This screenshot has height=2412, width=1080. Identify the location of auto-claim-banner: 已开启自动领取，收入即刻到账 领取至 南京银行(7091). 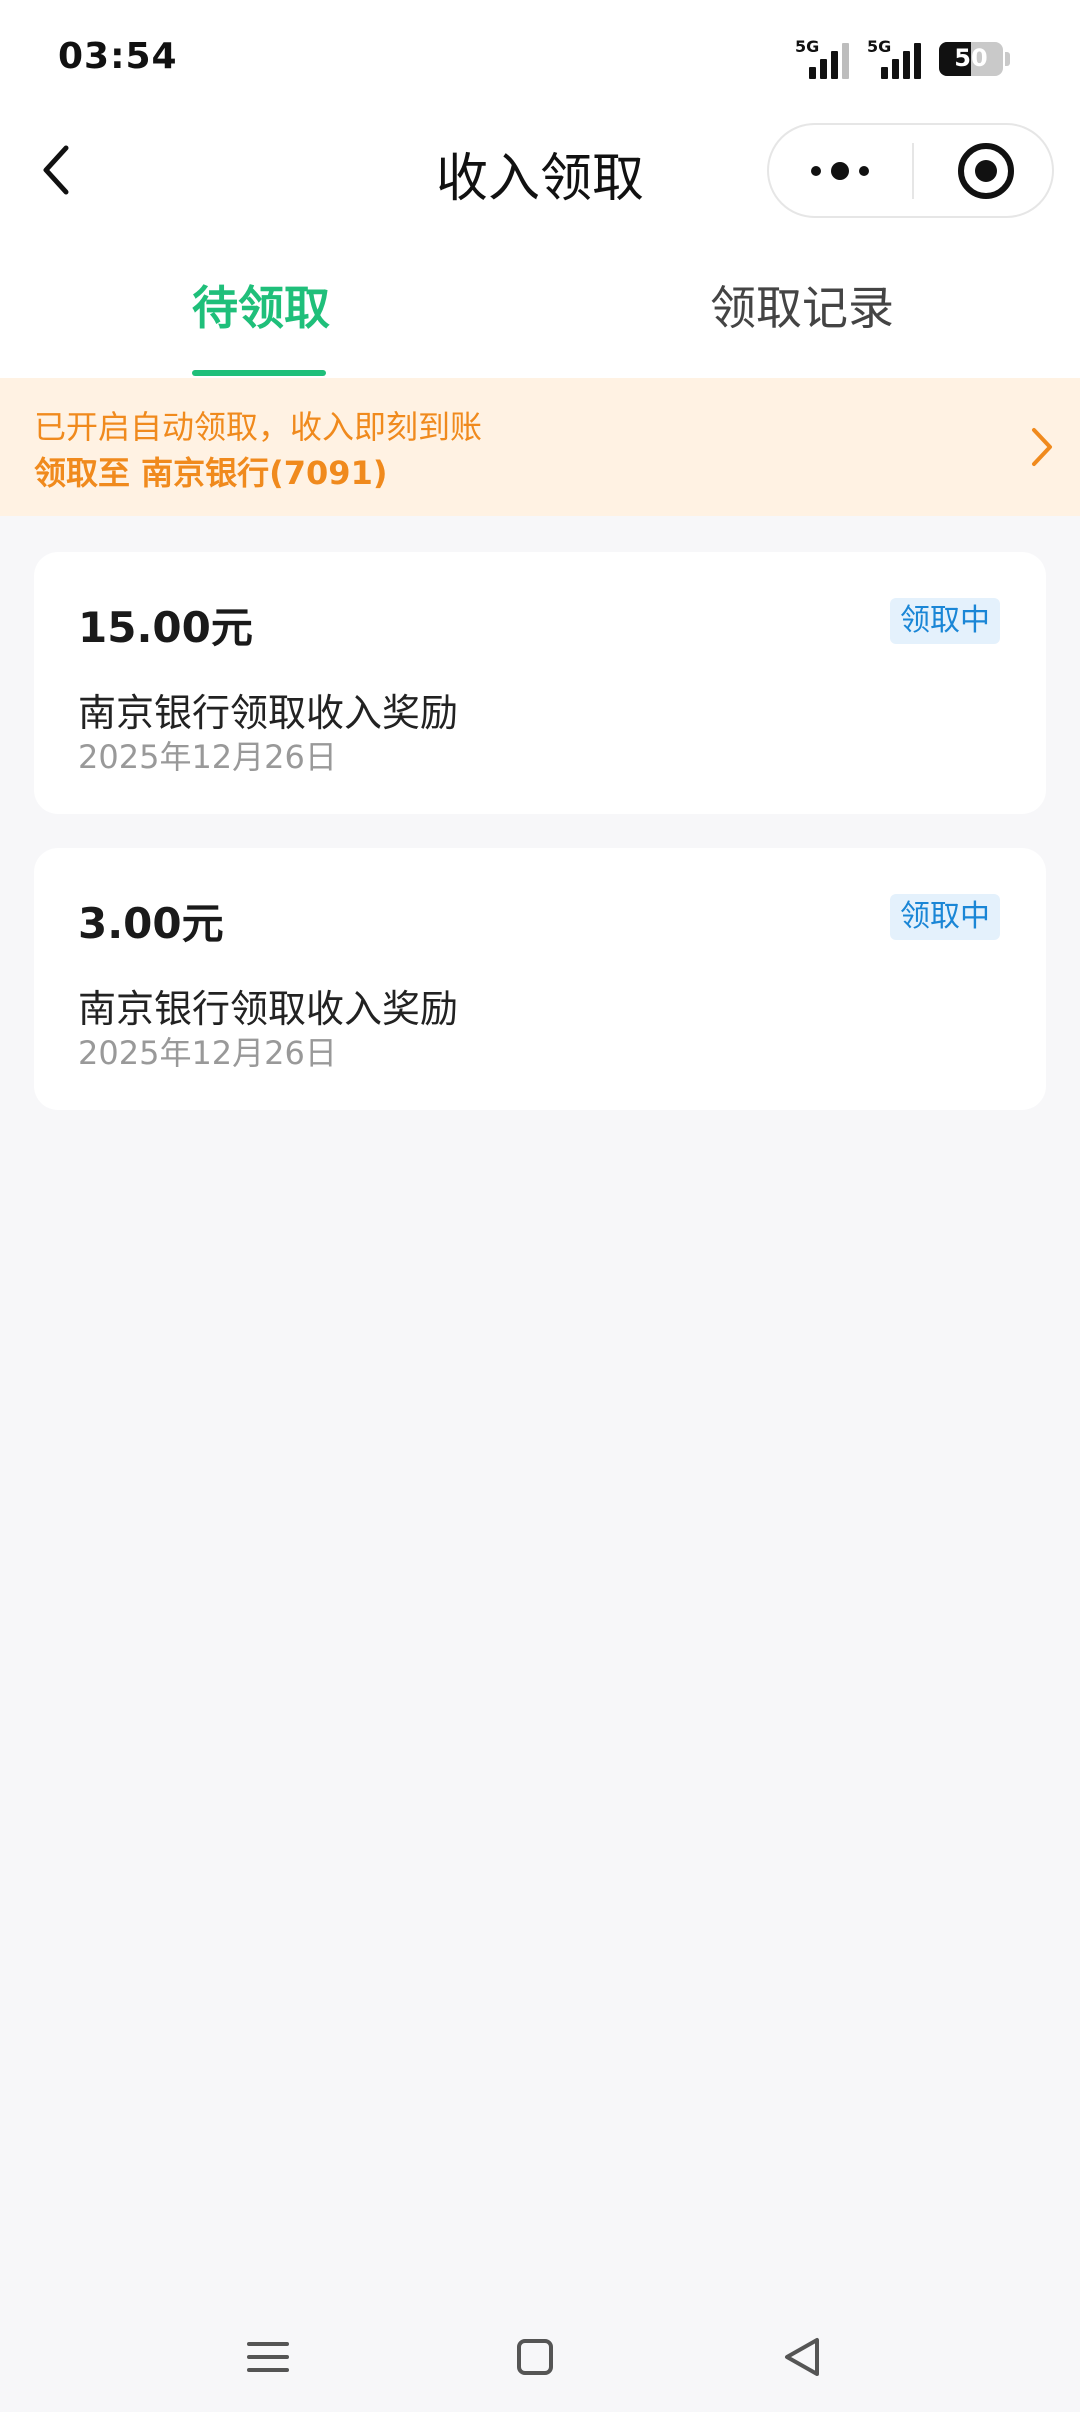
(540, 447).